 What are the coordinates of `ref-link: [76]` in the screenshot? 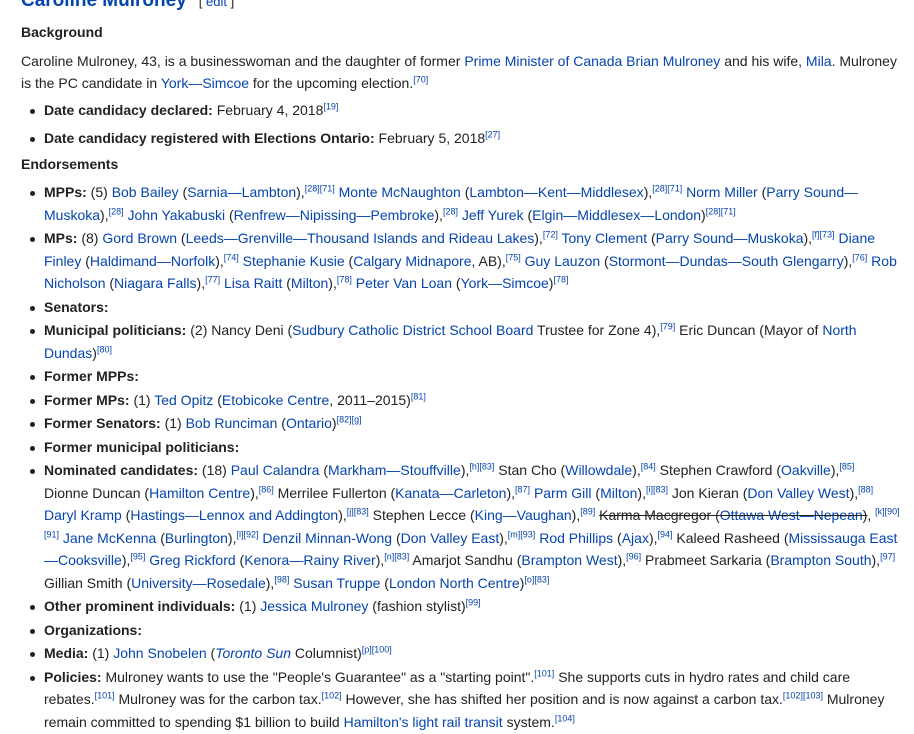 It's located at (859, 257).